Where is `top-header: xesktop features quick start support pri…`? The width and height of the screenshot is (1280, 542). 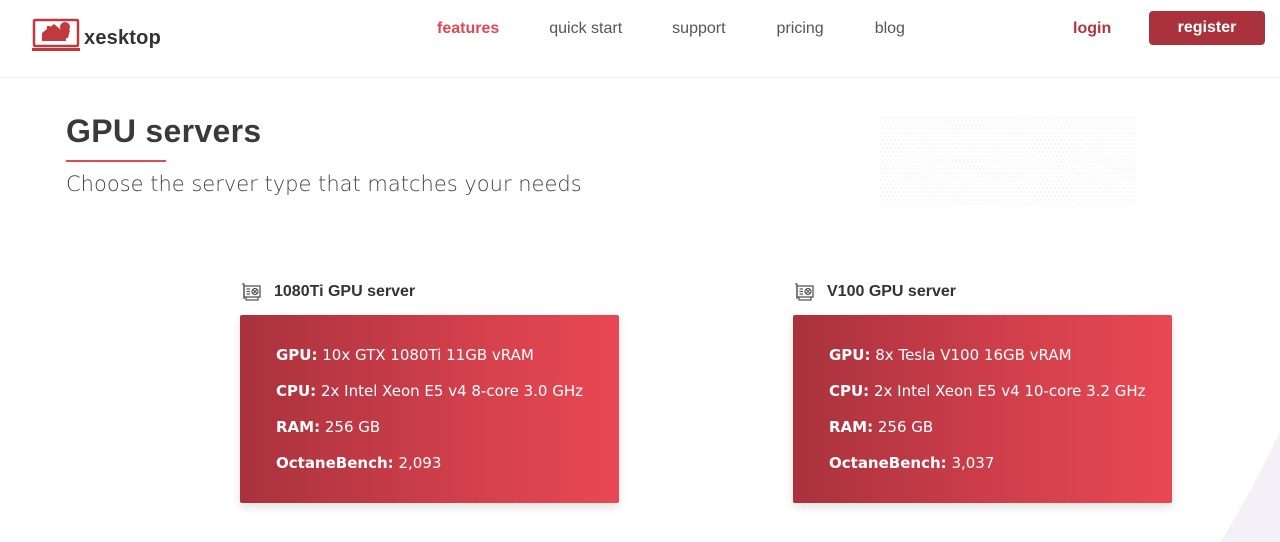
top-header: xesktop features quick start support pri… is located at coordinates (640, 39).